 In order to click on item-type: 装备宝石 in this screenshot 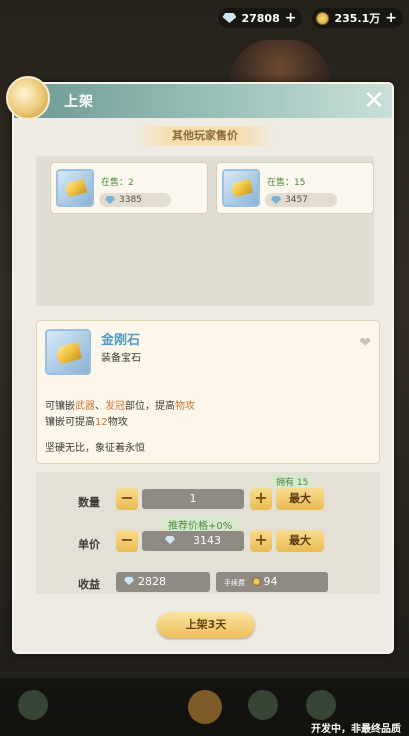, I will do `click(121, 358)`.